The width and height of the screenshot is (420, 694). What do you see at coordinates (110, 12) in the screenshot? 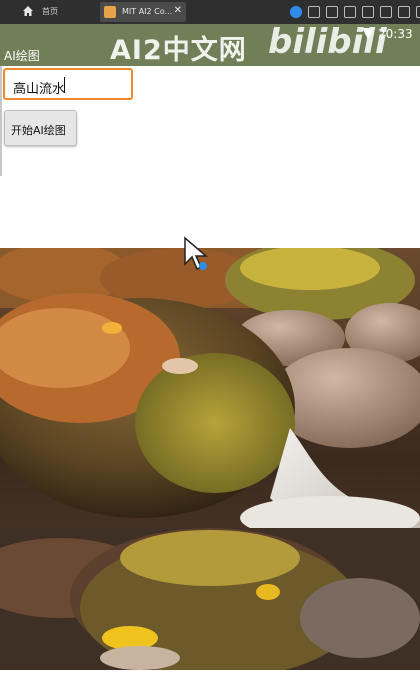
I see `app-inventor-icon` at bounding box center [110, 12].